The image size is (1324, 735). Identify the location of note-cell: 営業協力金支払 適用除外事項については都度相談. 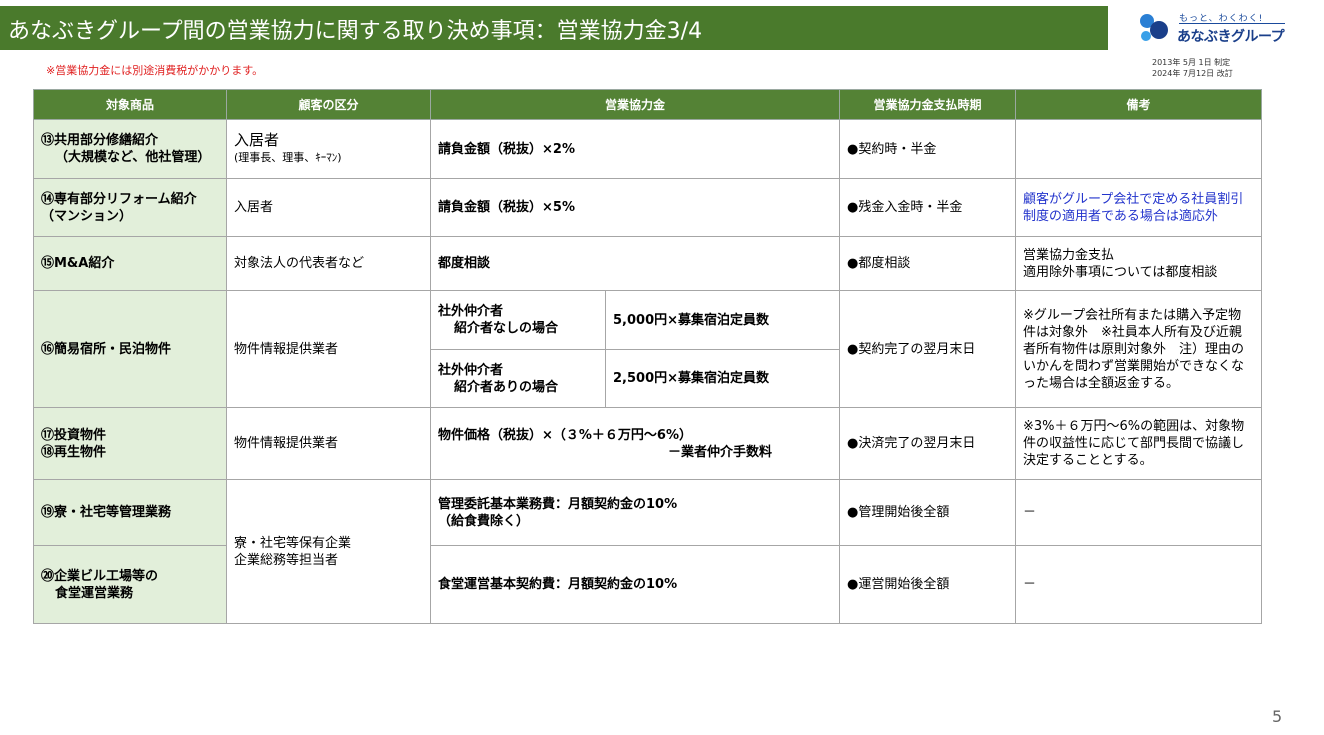
(1139, 263).